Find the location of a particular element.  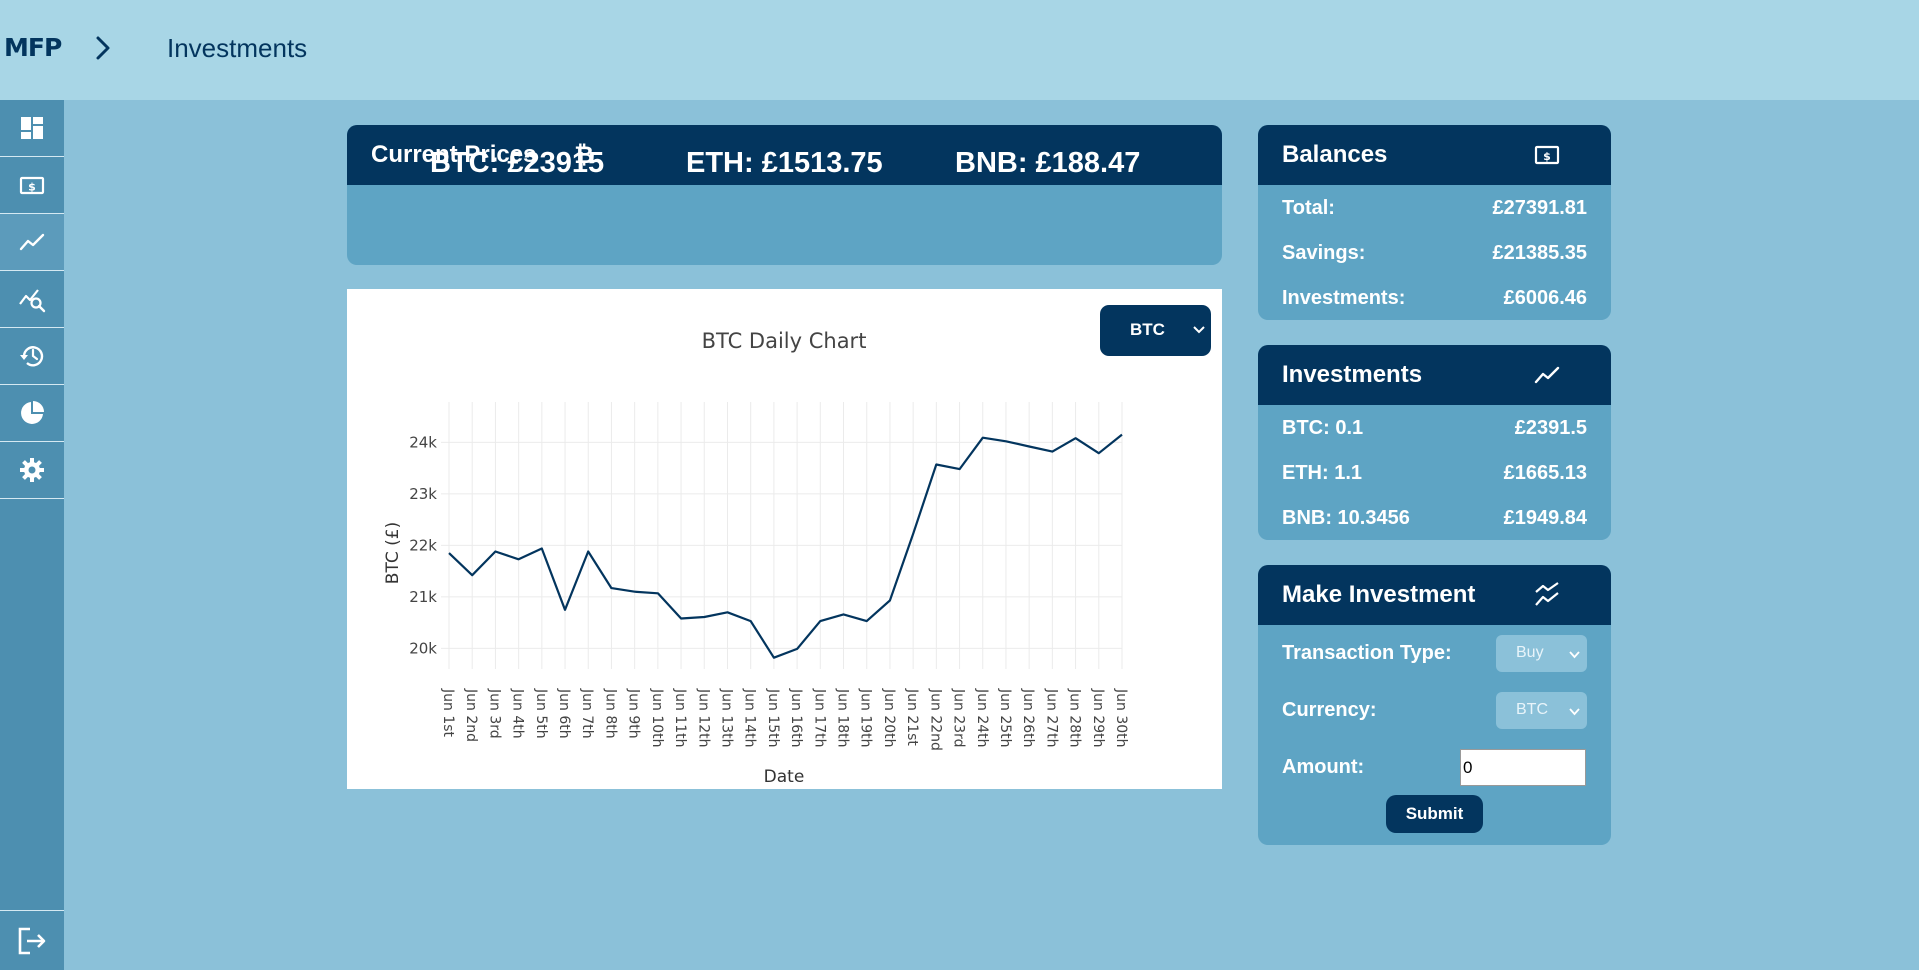

chart-currency-select: BTC is located at coordinates (1155, 330).